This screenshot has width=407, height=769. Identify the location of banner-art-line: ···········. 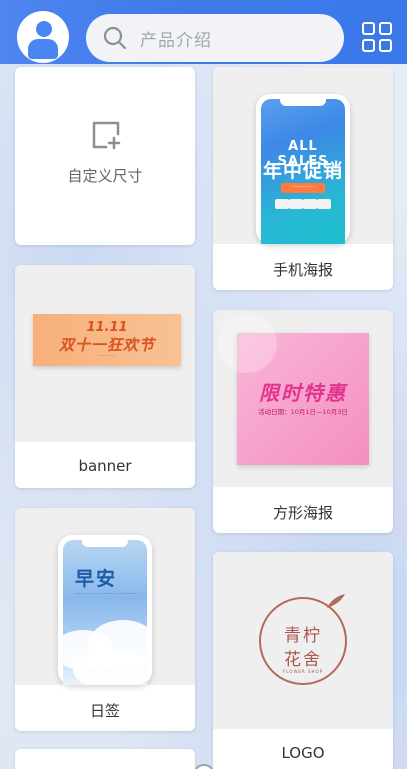
(107, 356).